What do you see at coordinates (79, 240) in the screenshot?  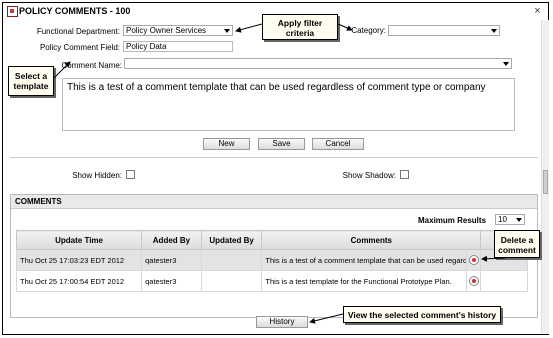 I see `column-header-update-time: Update Time` at bounding box center [79, 240].